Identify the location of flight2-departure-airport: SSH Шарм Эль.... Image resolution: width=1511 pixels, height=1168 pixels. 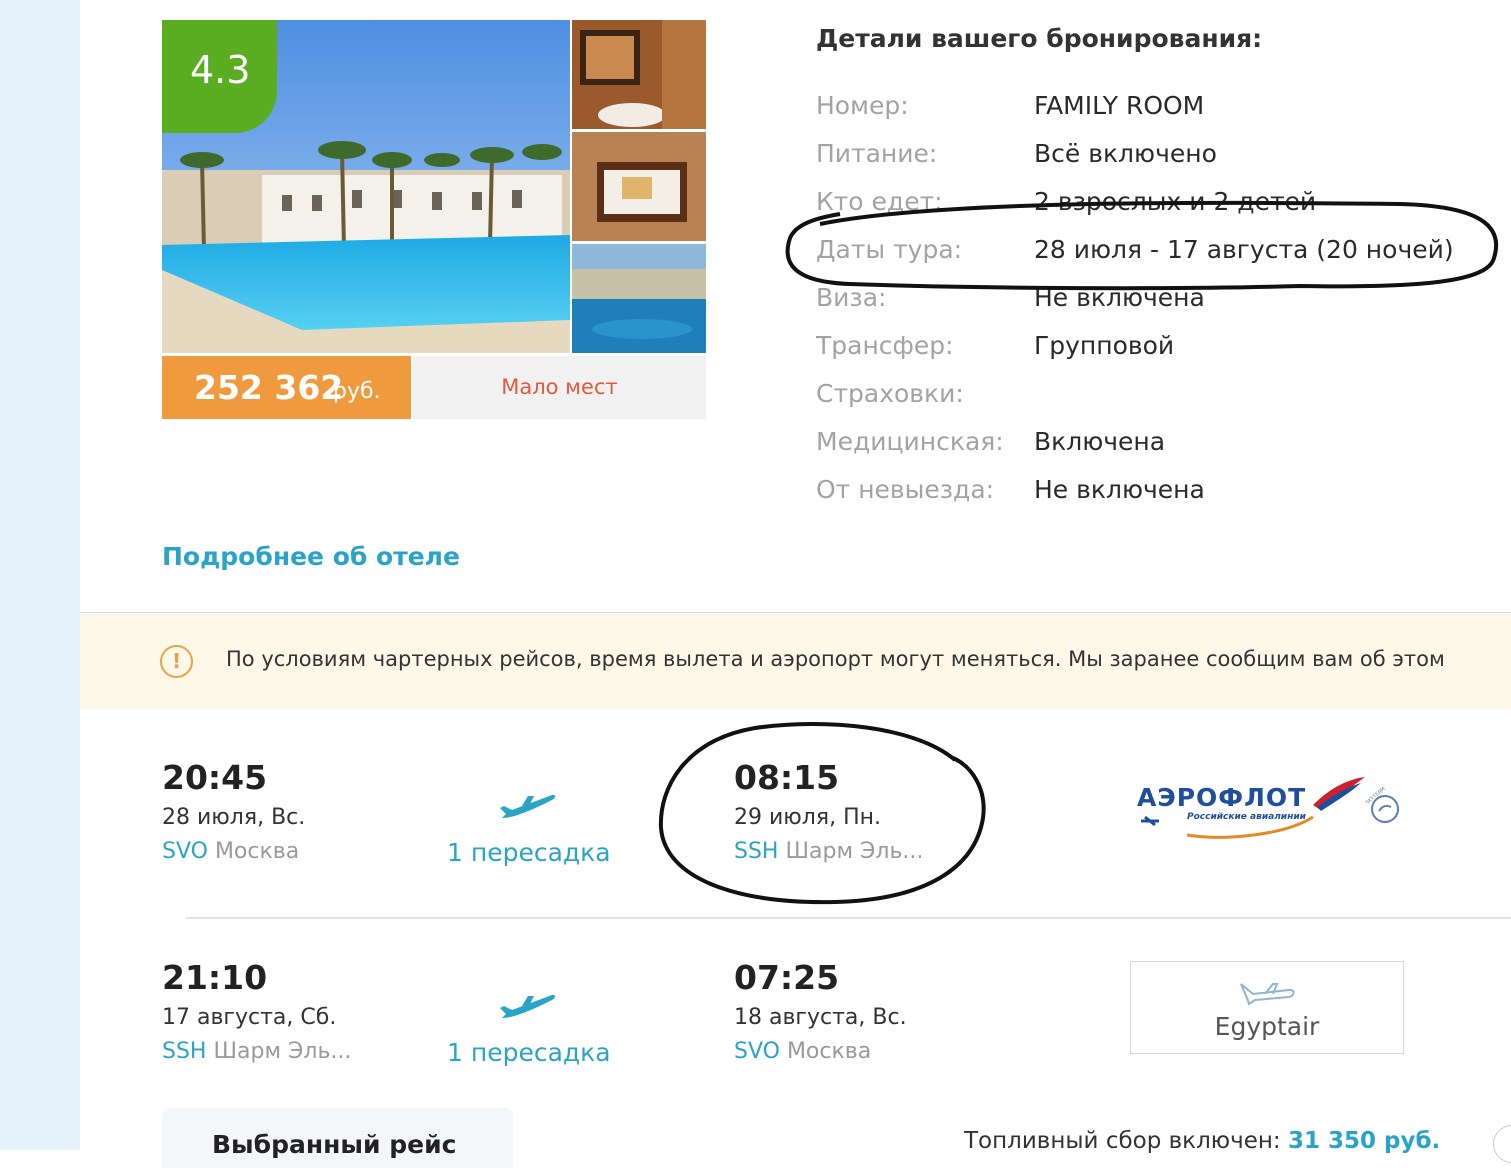
(256, 1051).